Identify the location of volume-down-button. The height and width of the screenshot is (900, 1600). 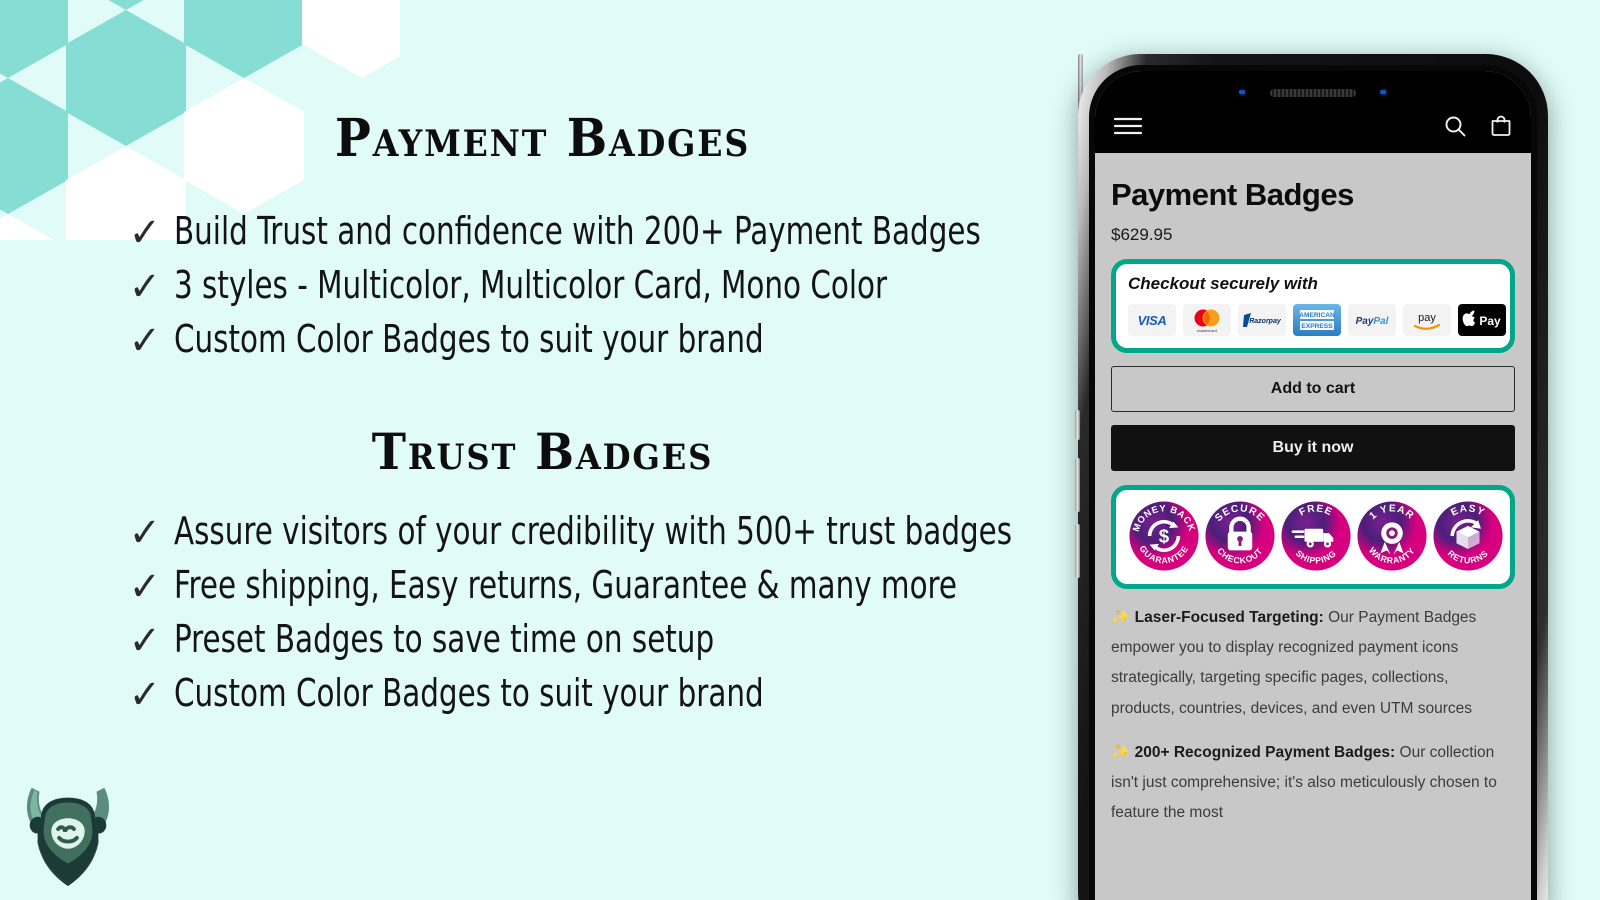
(1077, 551).